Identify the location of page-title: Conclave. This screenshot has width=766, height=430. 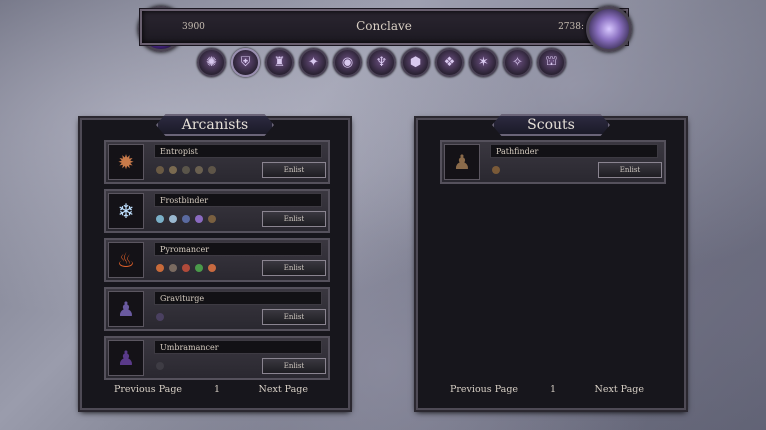
(384, 26).